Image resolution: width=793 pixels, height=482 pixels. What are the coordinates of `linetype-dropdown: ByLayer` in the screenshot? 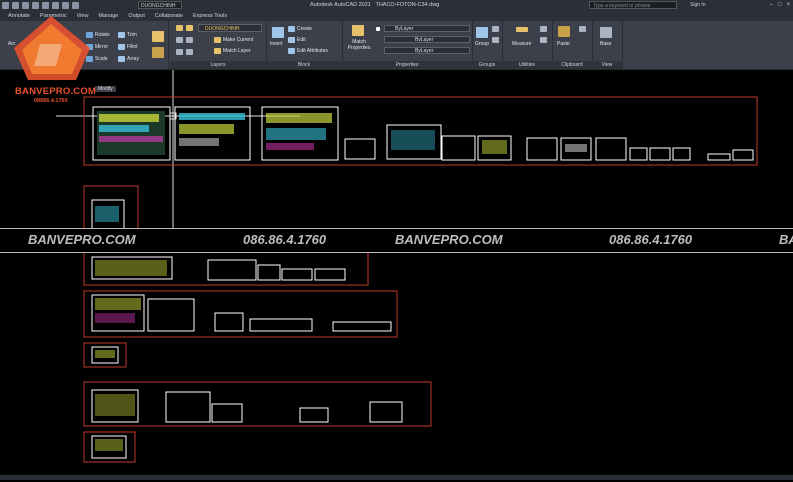 It's located at (427, 50).